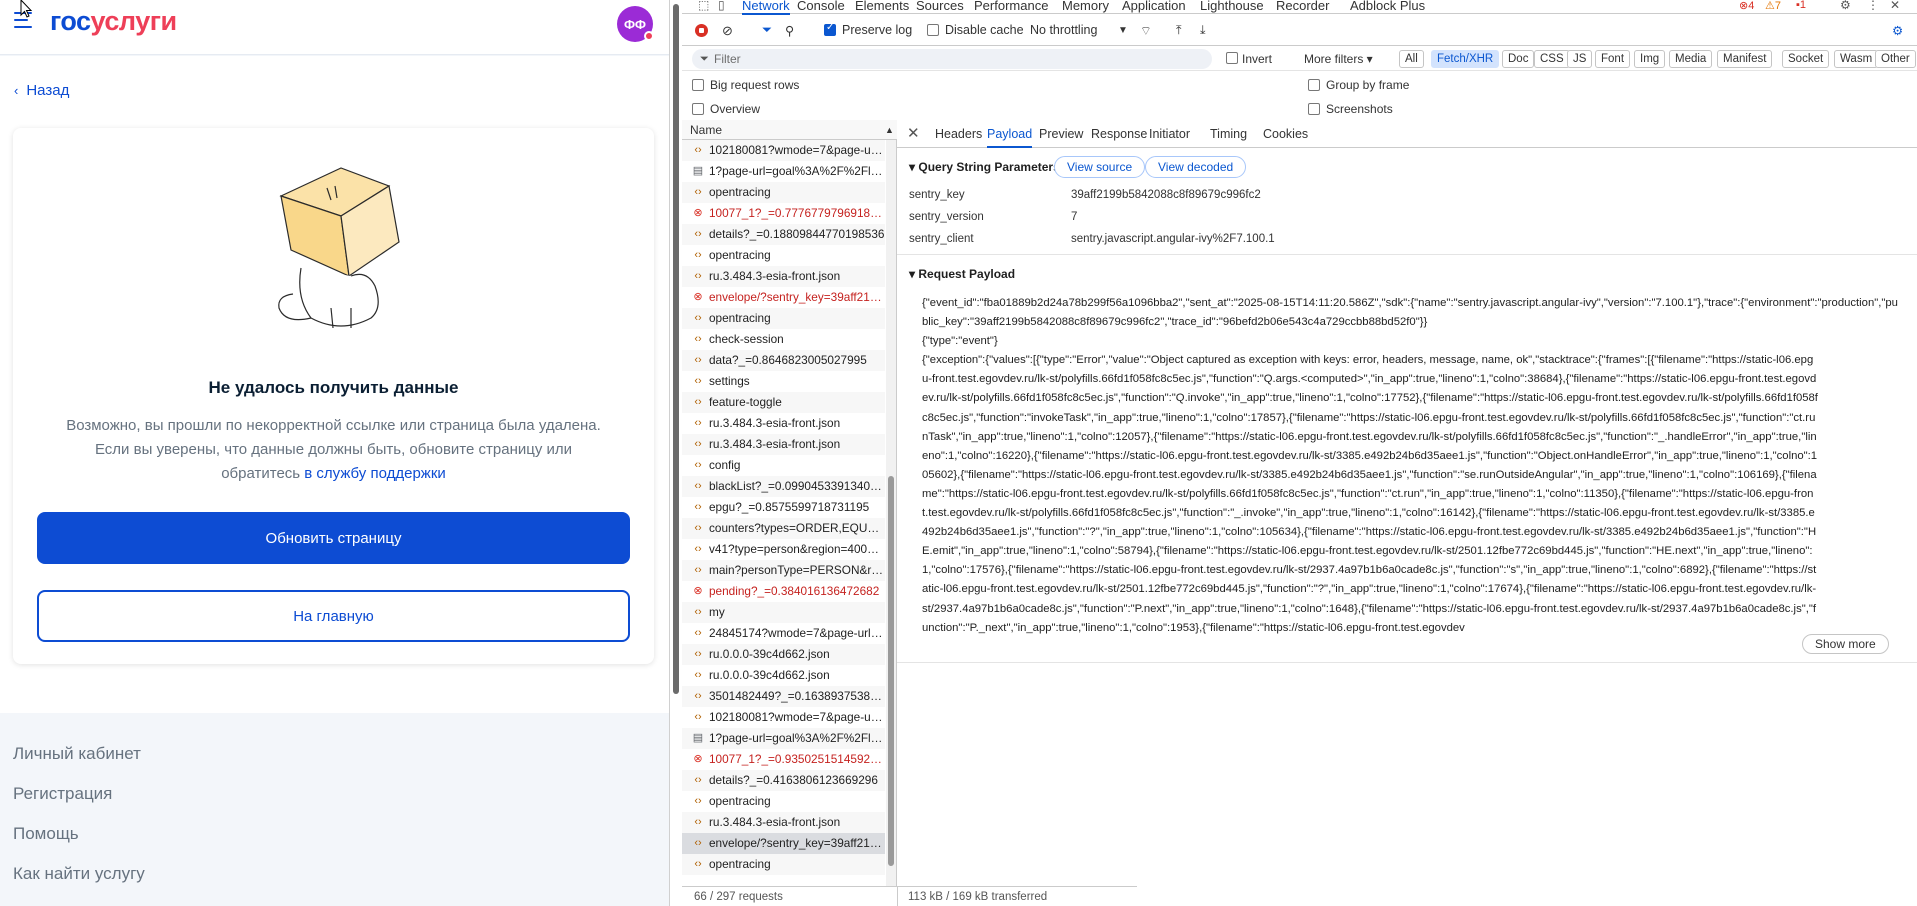 The width and height of the screenshot is (1917, 906). I want to click on request-row: ‹› data?_=0.8646823005027995, so click(783, 360).